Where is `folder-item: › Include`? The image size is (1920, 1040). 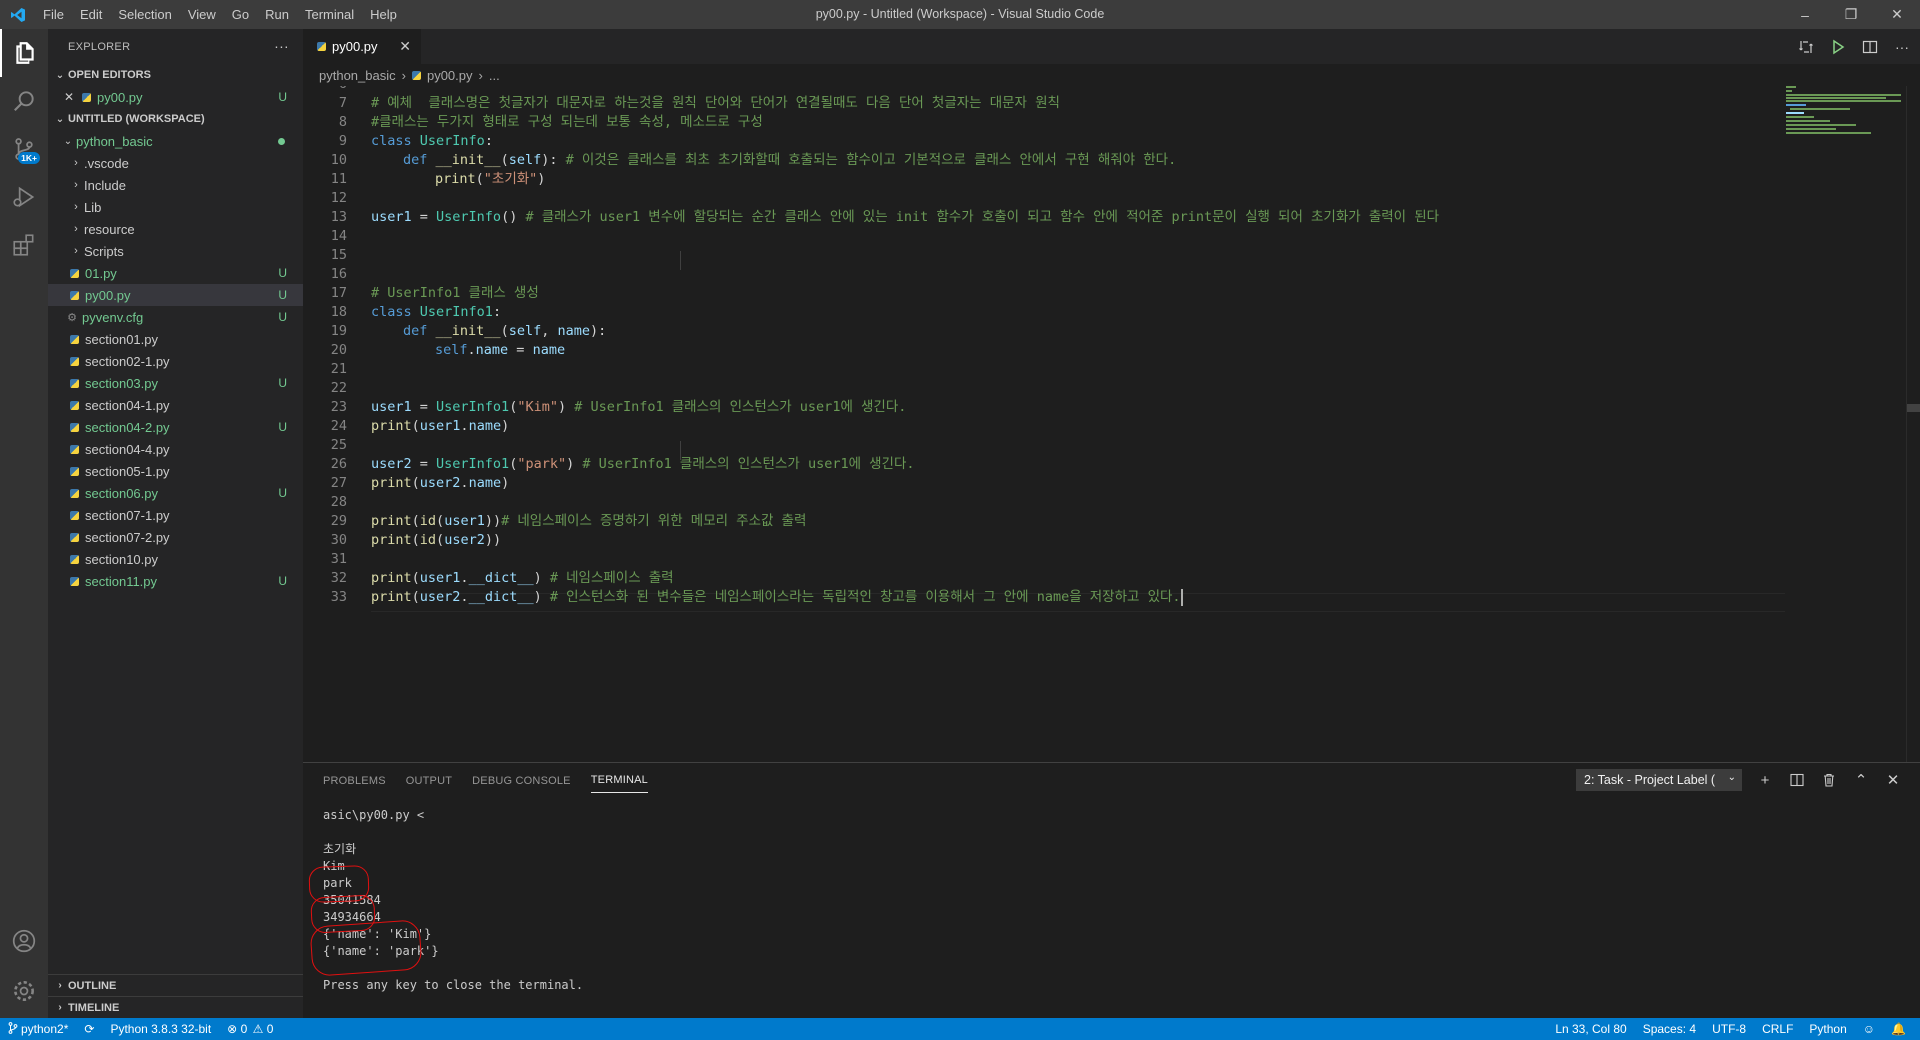 folder-item: › Include is located at coordinates (175, 185).